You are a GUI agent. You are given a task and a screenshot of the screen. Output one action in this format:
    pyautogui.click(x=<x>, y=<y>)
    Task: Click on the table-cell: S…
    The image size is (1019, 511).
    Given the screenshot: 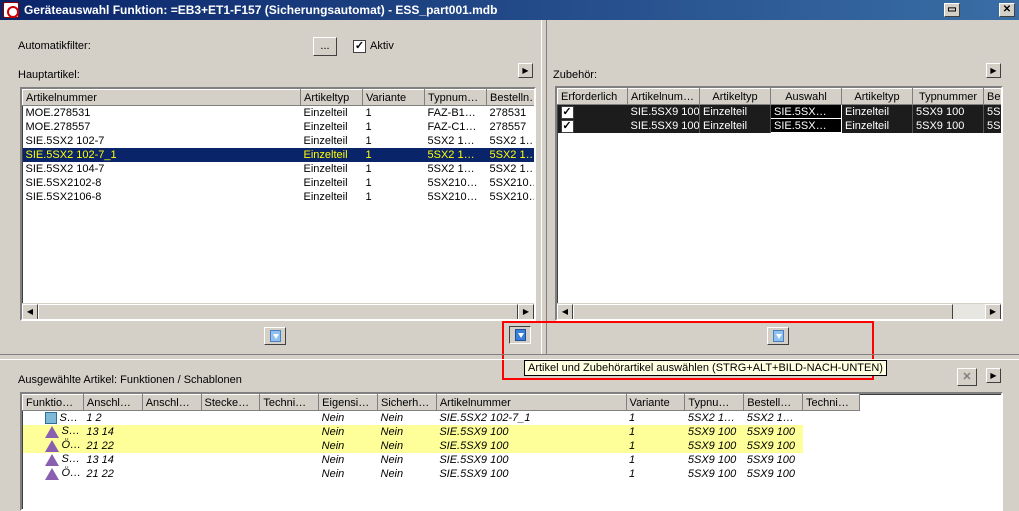 What is the action you would take?
    pyautogui.click(x=53, y=418)
    